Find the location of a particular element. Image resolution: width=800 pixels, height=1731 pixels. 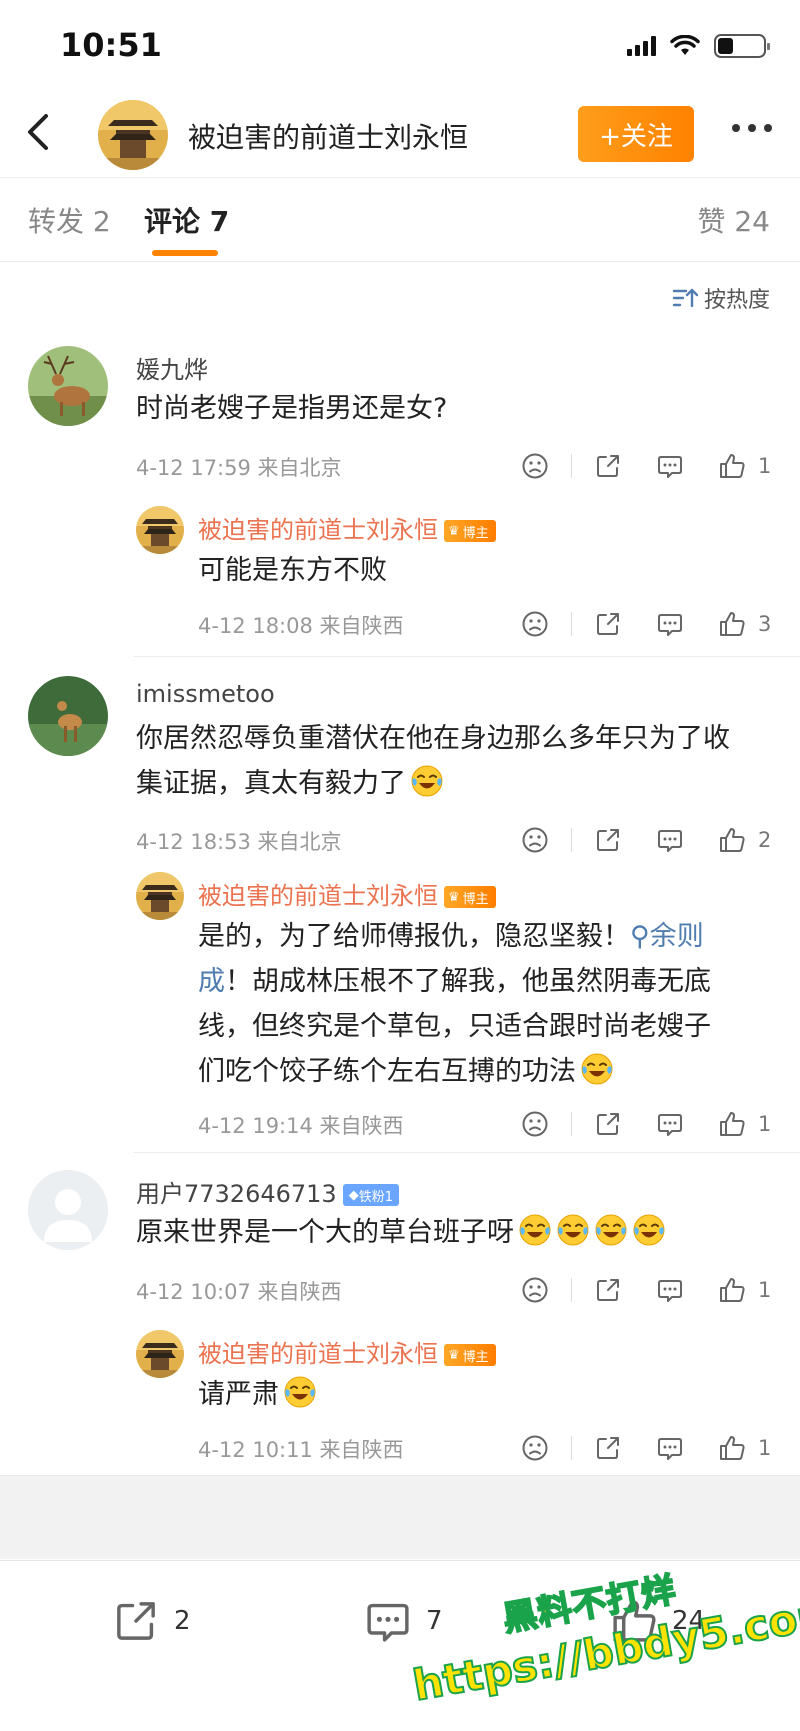

comment-username-text: 用户7732646713 is located at coordinates (236, 1194).